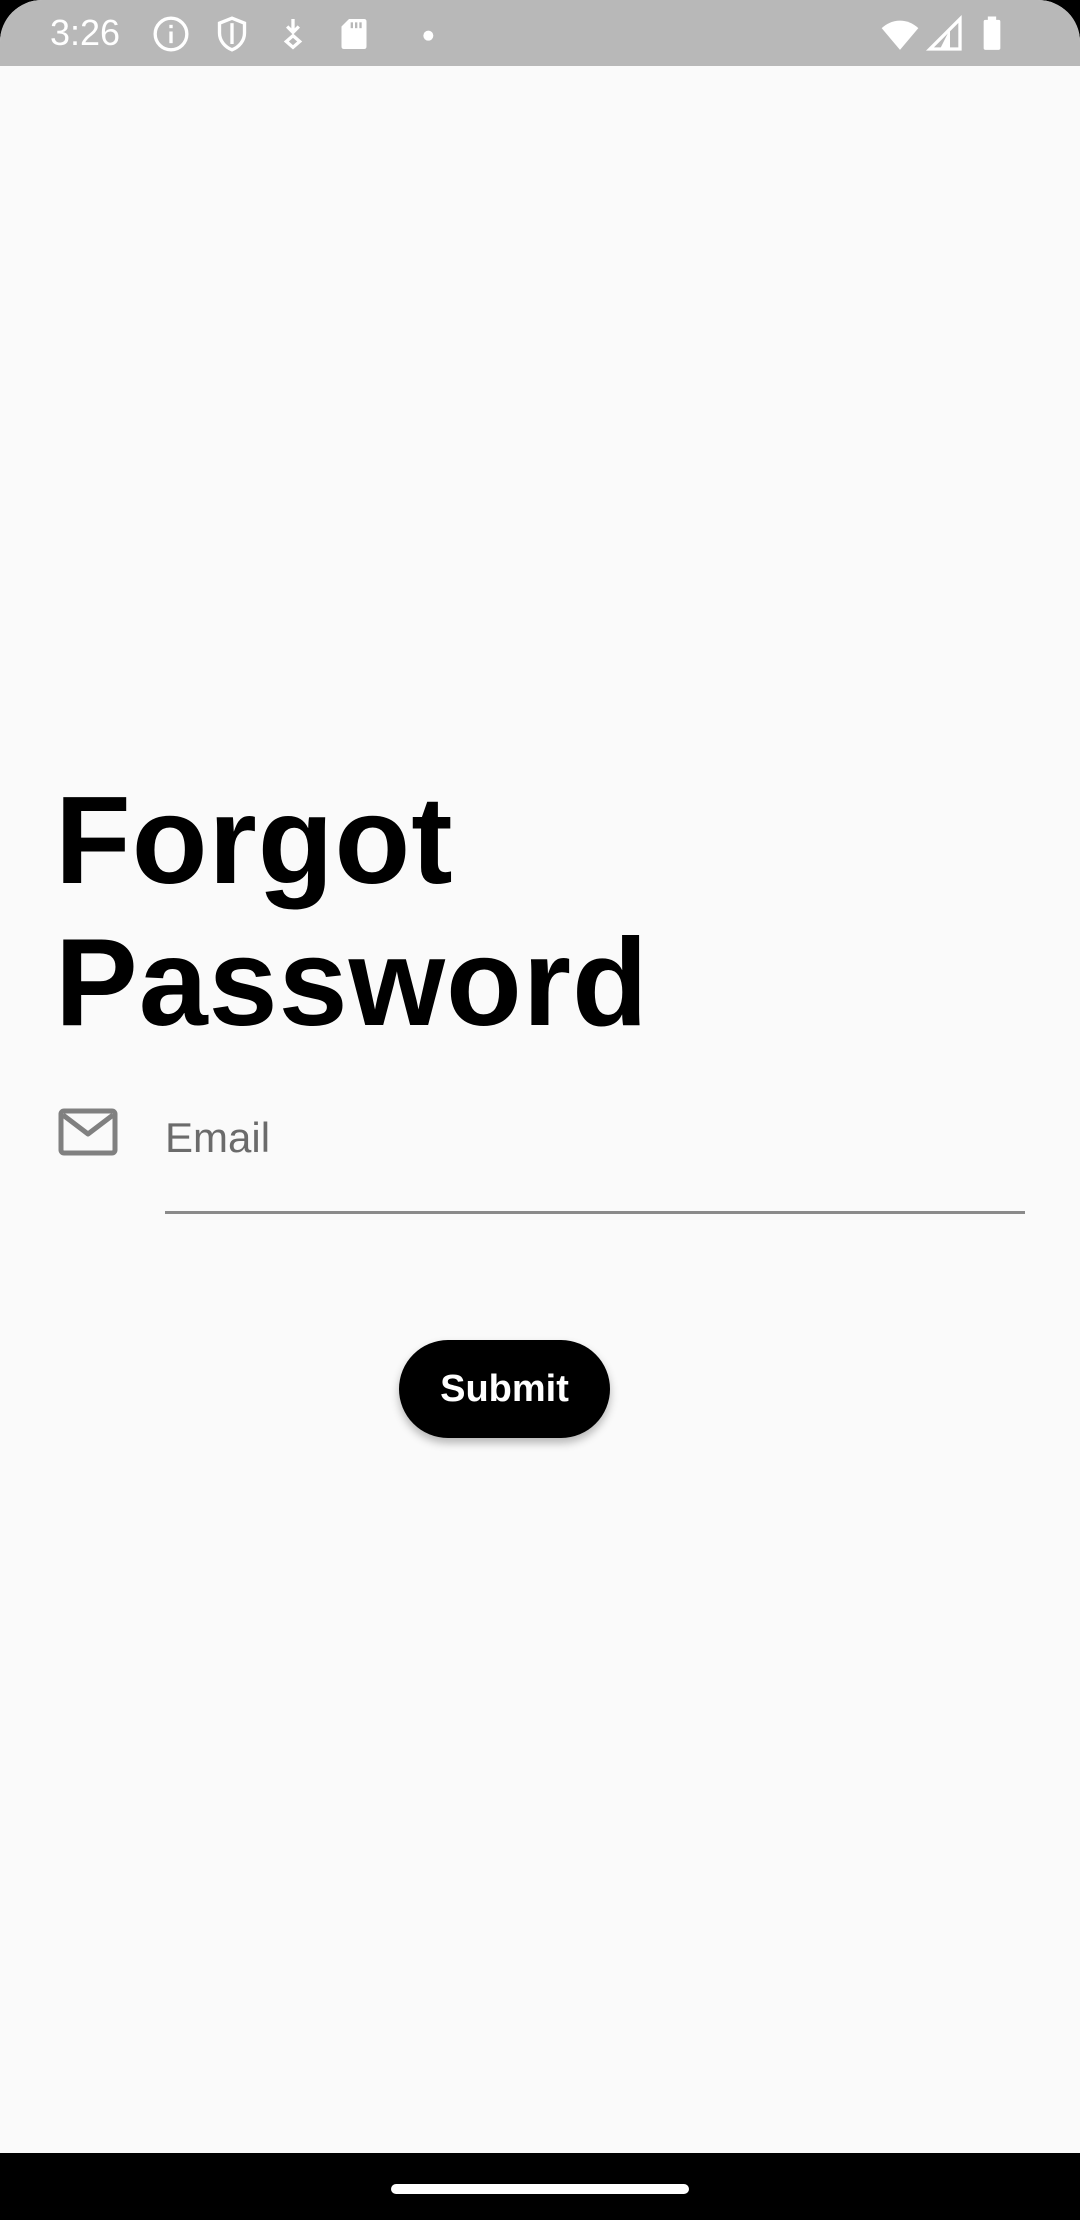  I want to click on page-title-line-1: Forgot, so click(254, 841).